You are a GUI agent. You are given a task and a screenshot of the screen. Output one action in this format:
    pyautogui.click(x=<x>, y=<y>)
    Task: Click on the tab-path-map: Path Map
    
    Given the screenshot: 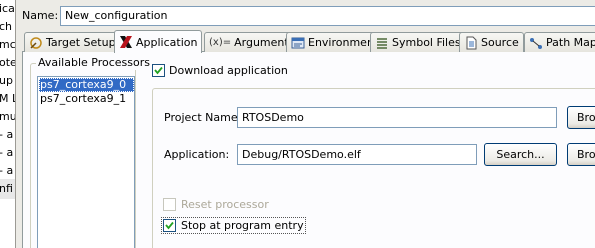 What is the action you would take?
    pyautogui.click(x=559, y=42)
    